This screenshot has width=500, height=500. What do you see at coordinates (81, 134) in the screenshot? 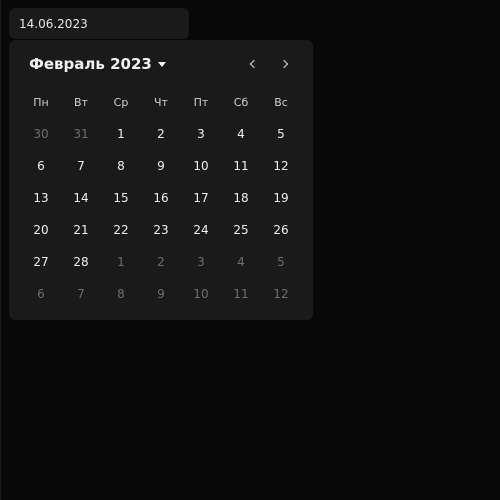
I see `calendar-day-outside-month: 31` at bounding box center [81, 134].